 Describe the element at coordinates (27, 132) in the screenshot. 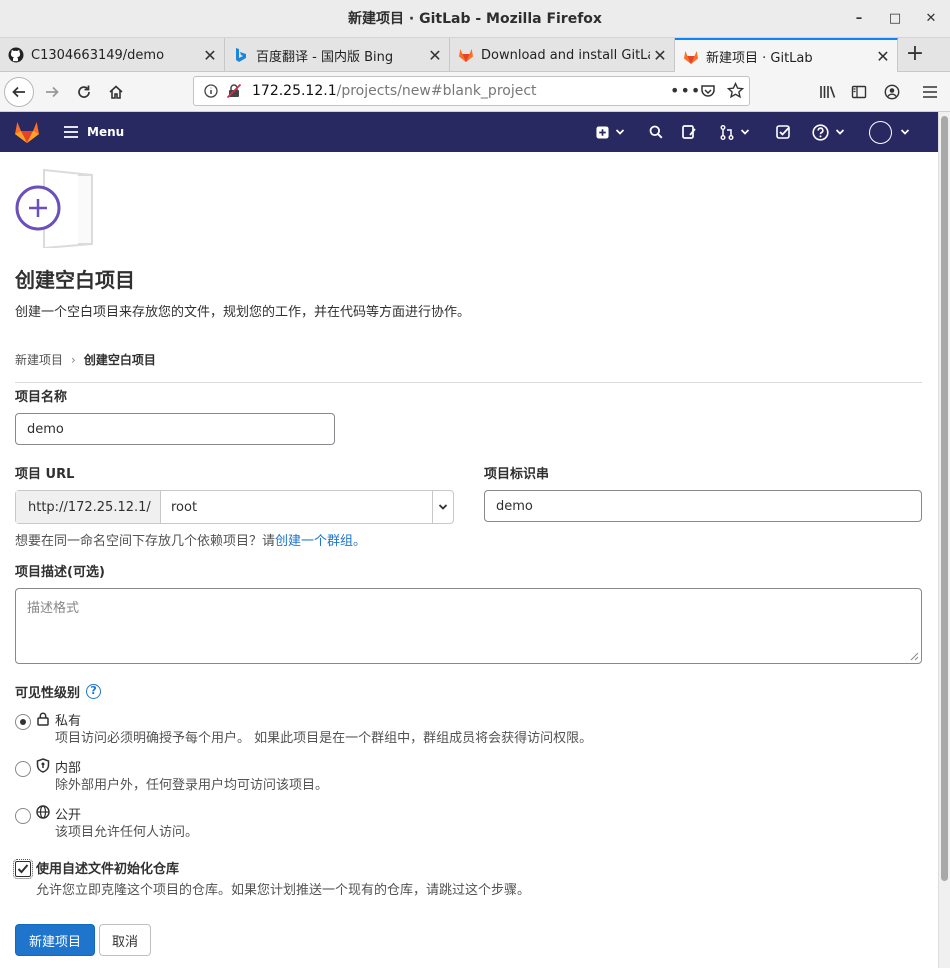

I see `gitlab-logo-icon` at that location.